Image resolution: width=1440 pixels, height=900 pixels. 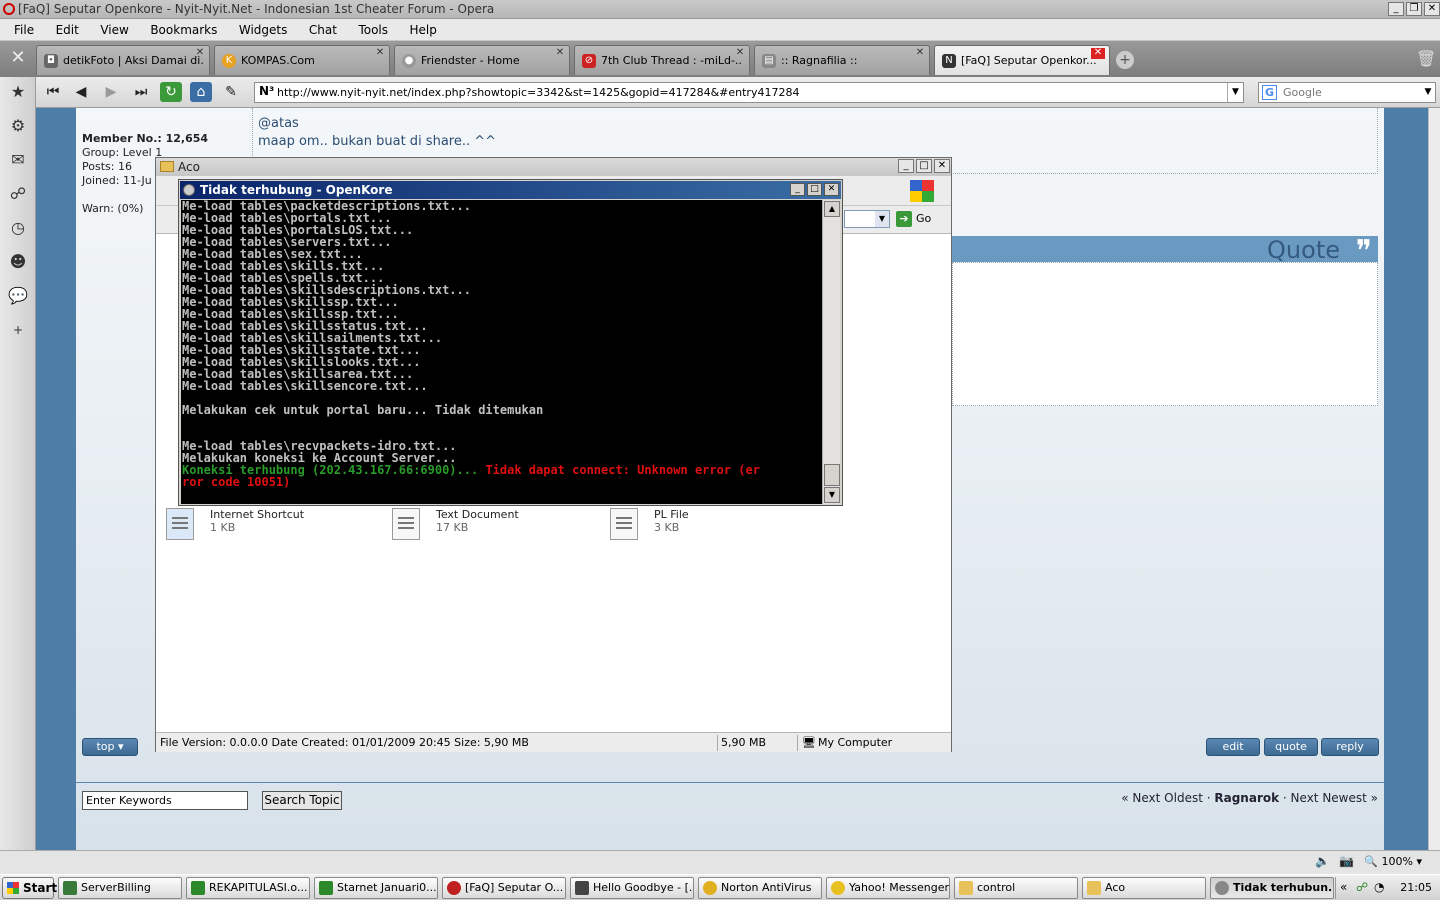 What do you see at coordinates (942, 166) in the screenshot?
I see `explorer-close-button: ✕` at bounding box center [942, 166].